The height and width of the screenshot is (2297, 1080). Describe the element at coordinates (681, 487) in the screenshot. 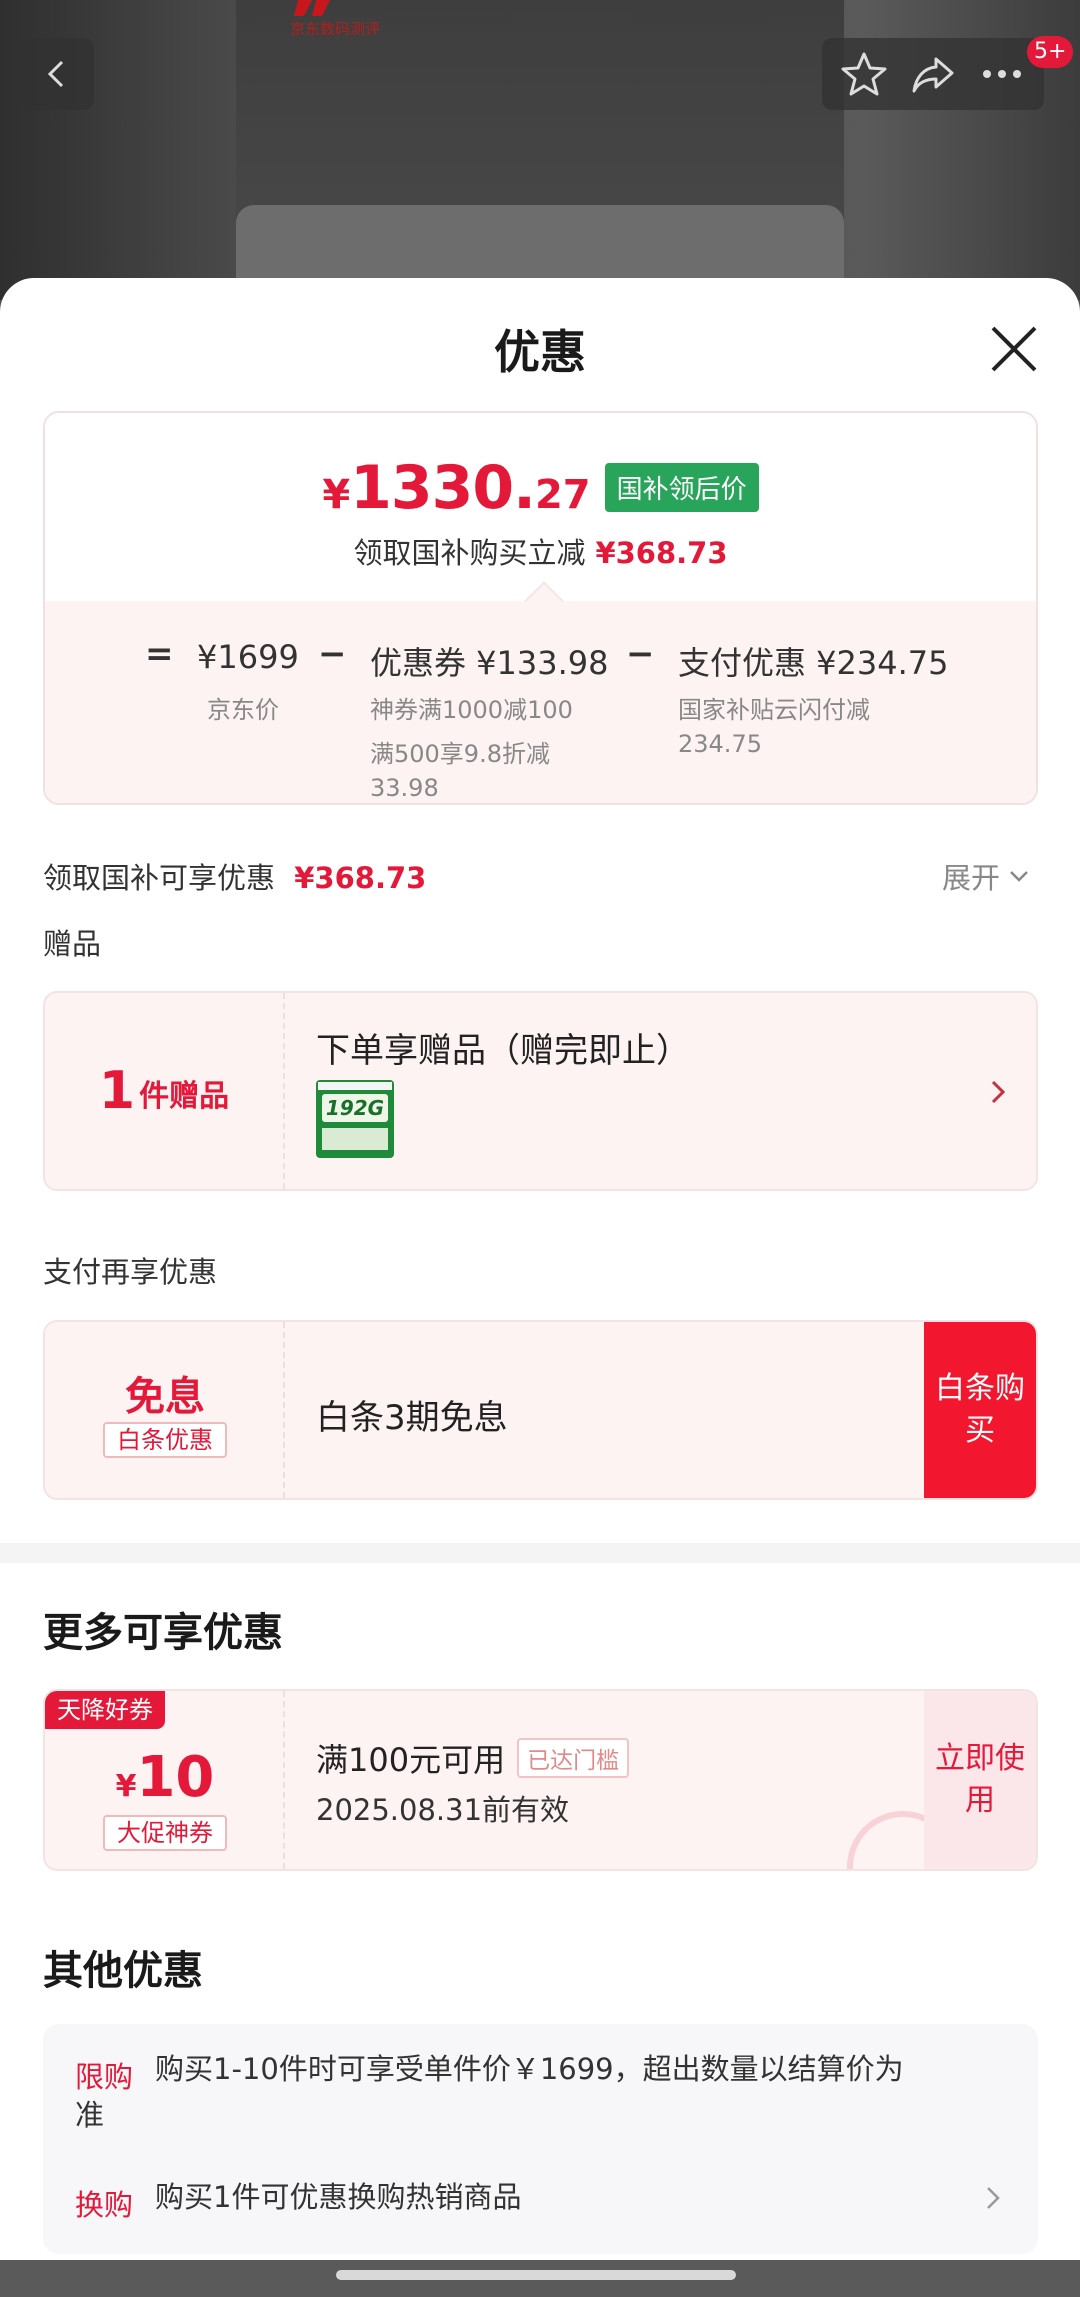

I see `subsidy-price-tag: 国补领后价` at that location.